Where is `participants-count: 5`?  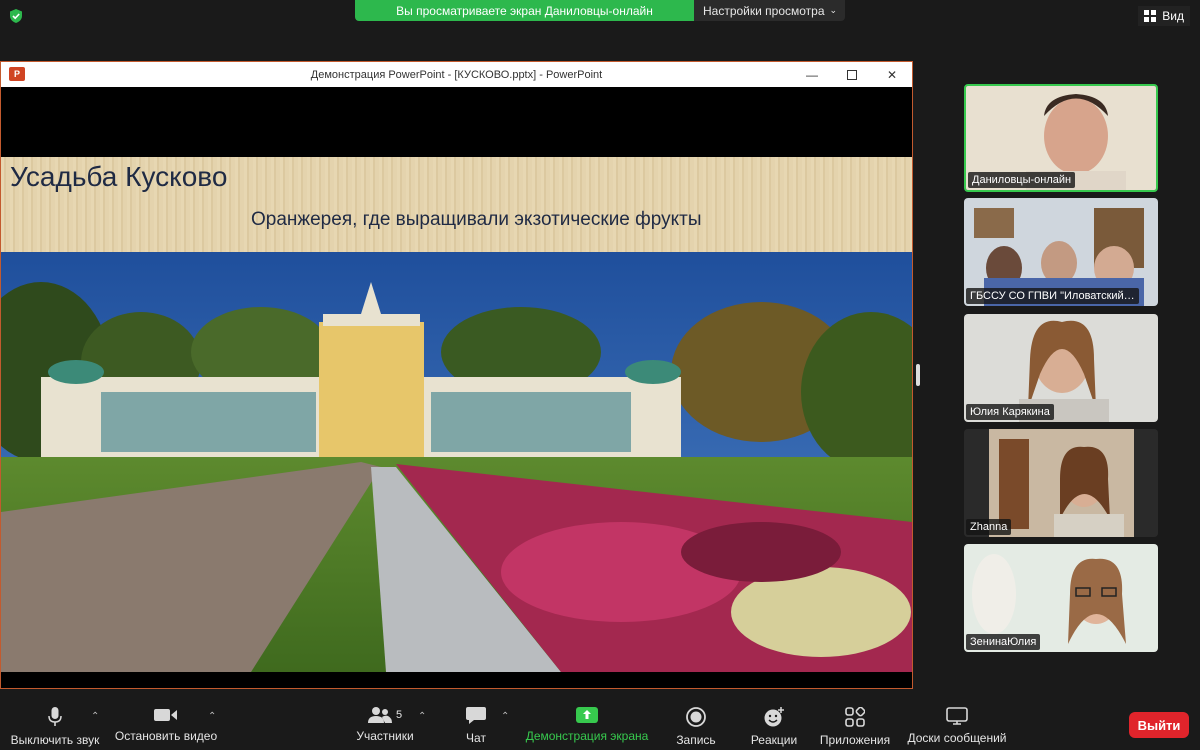 participants-count: 5 is located at coordinates (399, 715).